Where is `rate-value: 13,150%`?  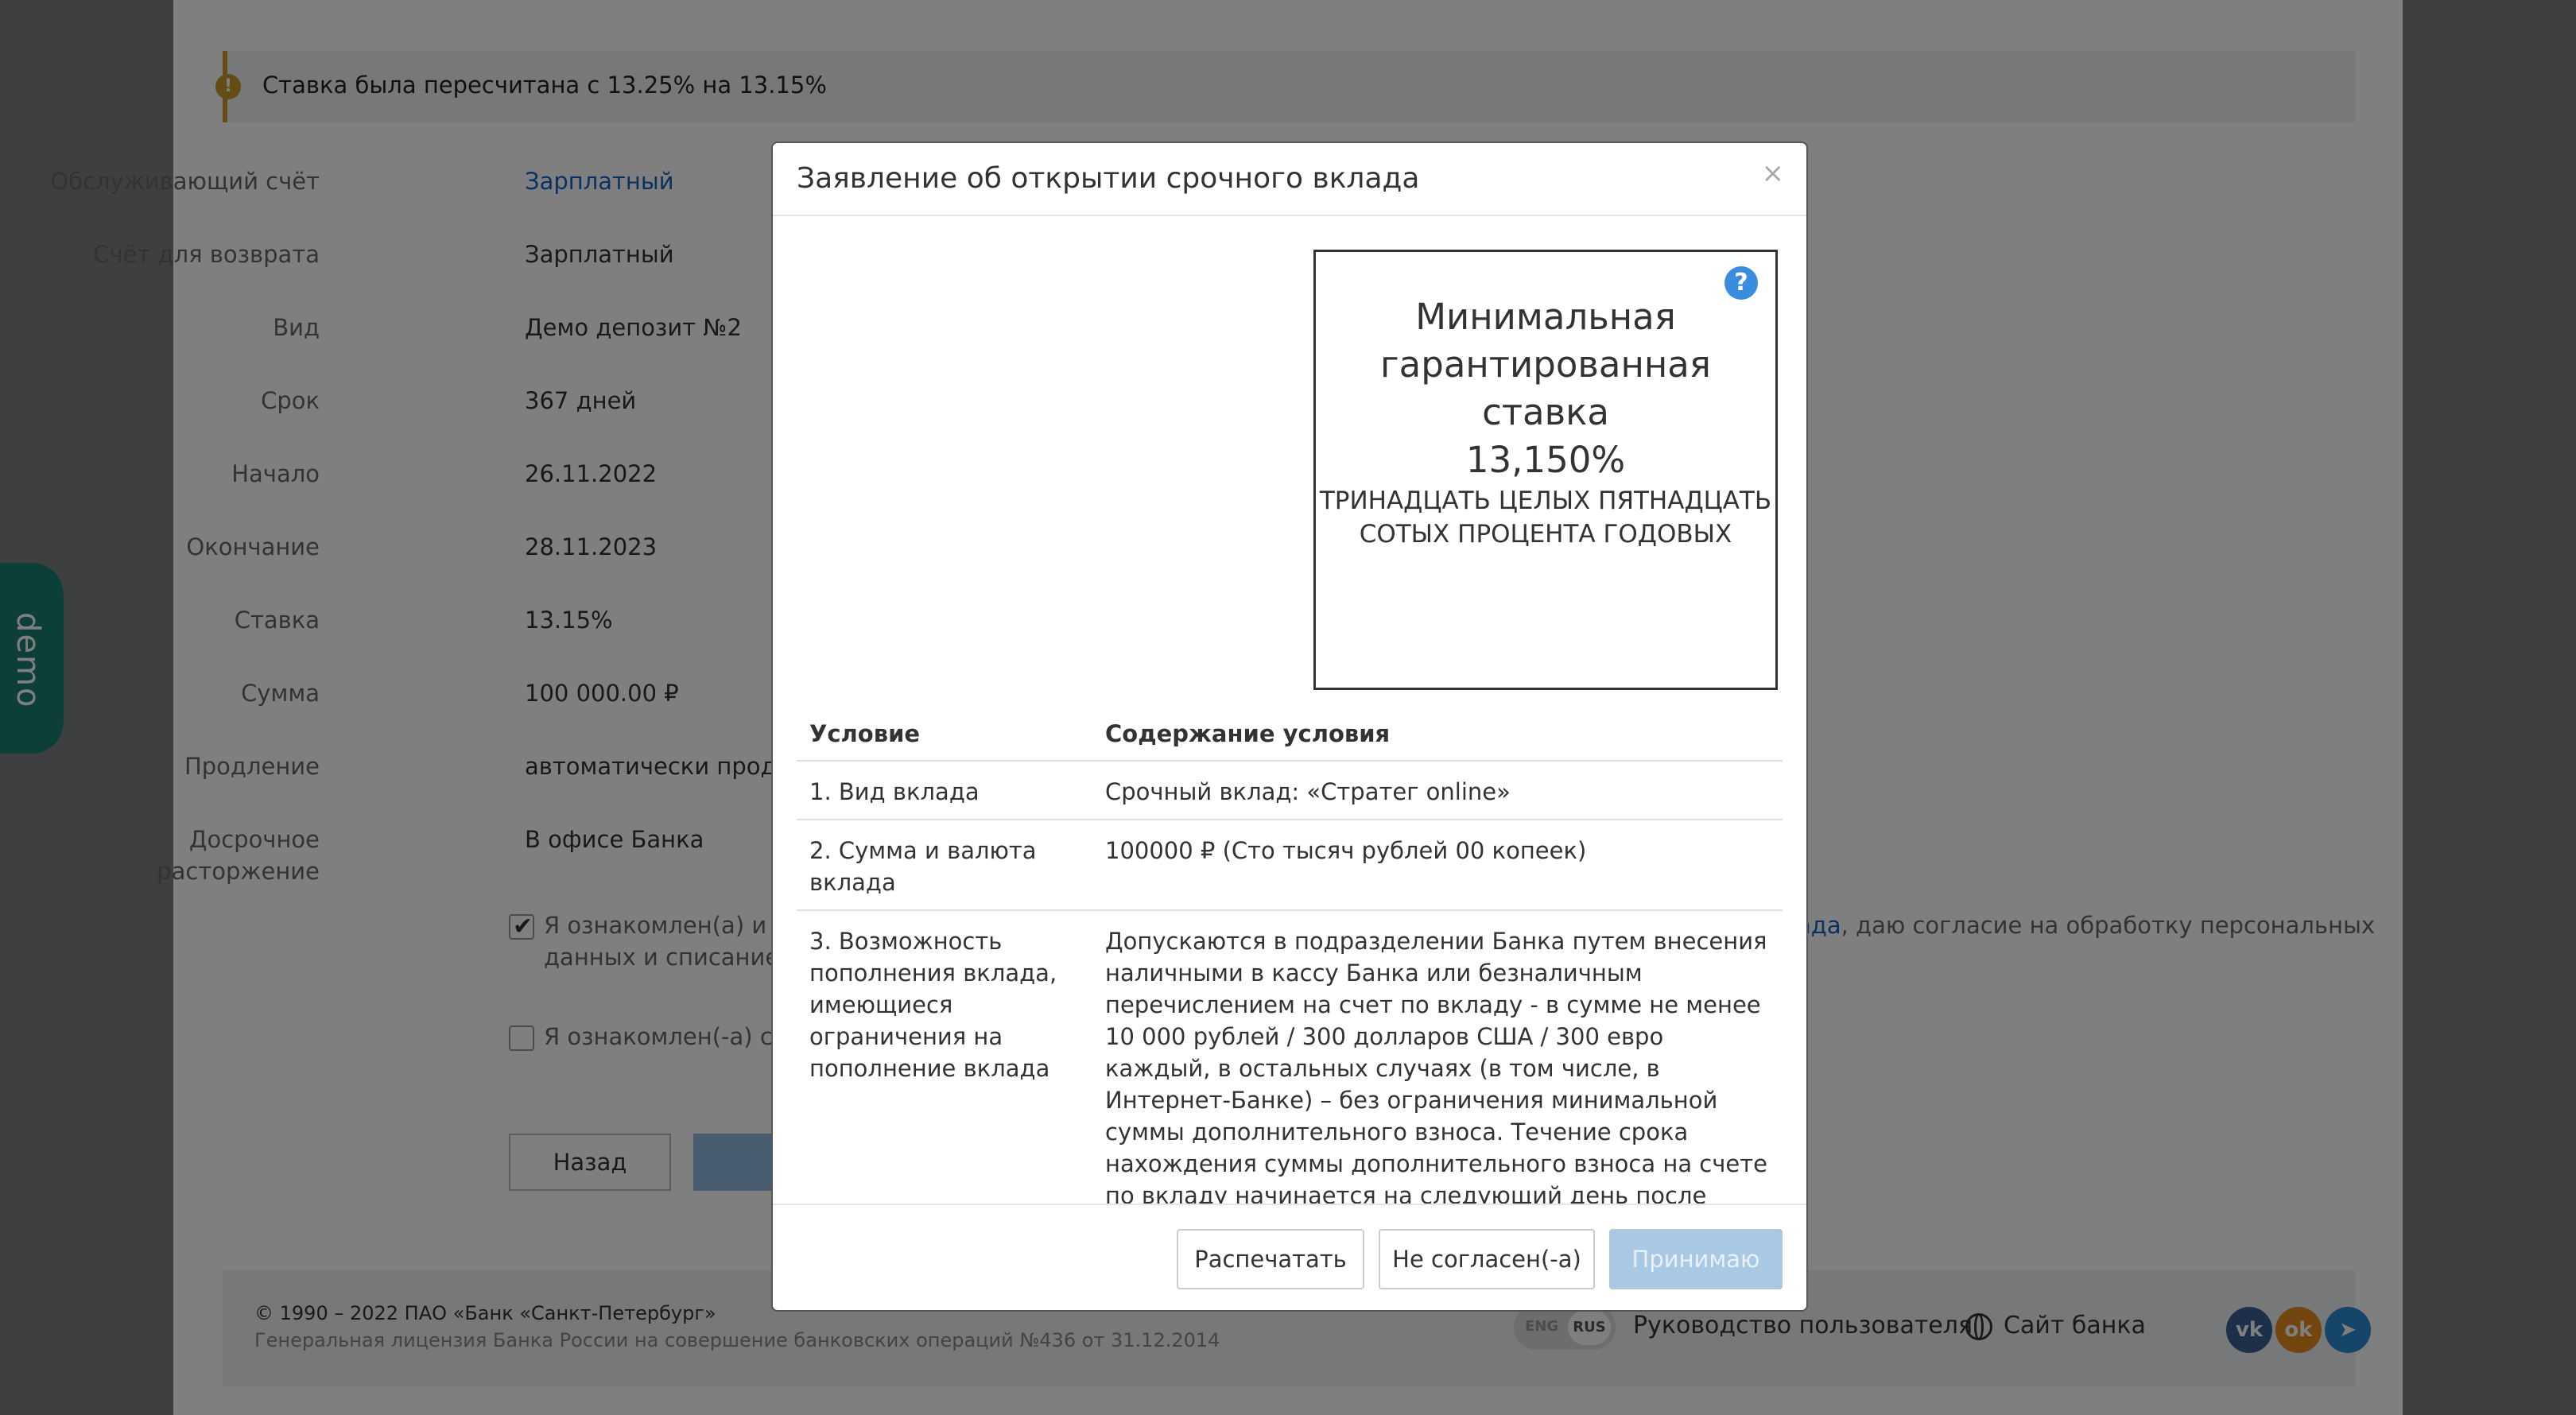
rate-value: 13,150% is located at coordinates (1545, 460).